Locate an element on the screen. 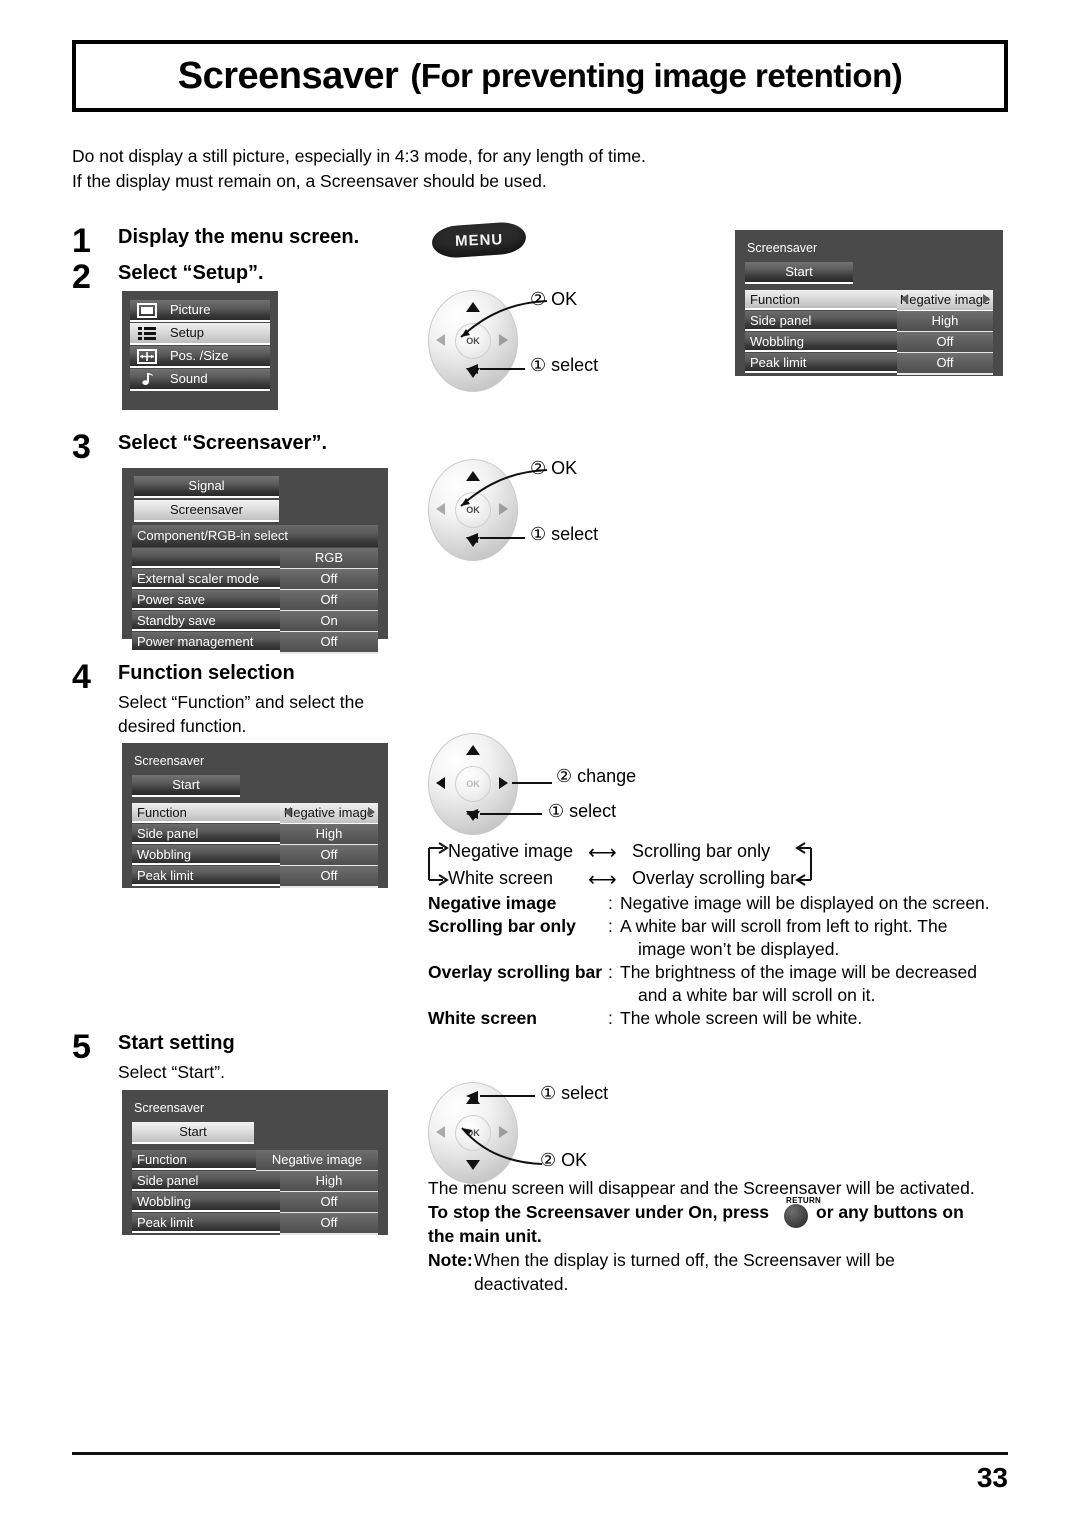 This screenshot has height=1528, width=1080. step-5-heading: Start setting is located at coordinates (176, 1043).